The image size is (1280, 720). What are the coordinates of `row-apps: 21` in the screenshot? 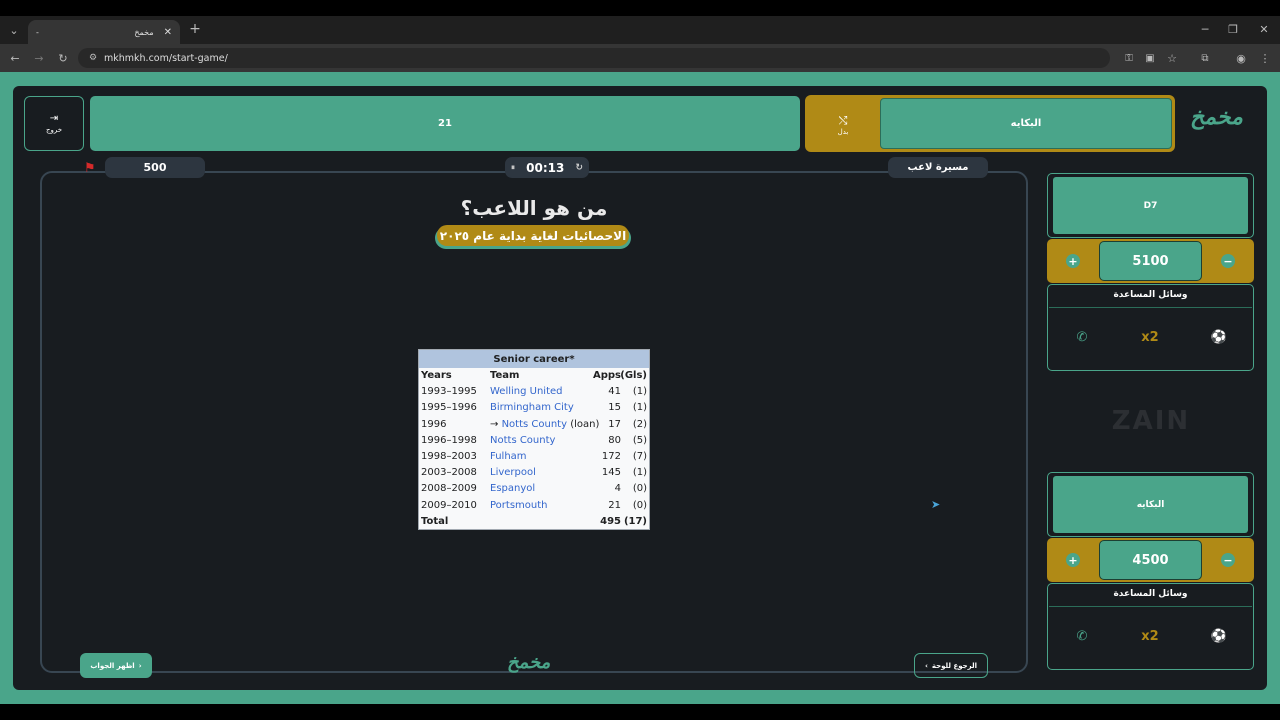 It's located at (614, 505).